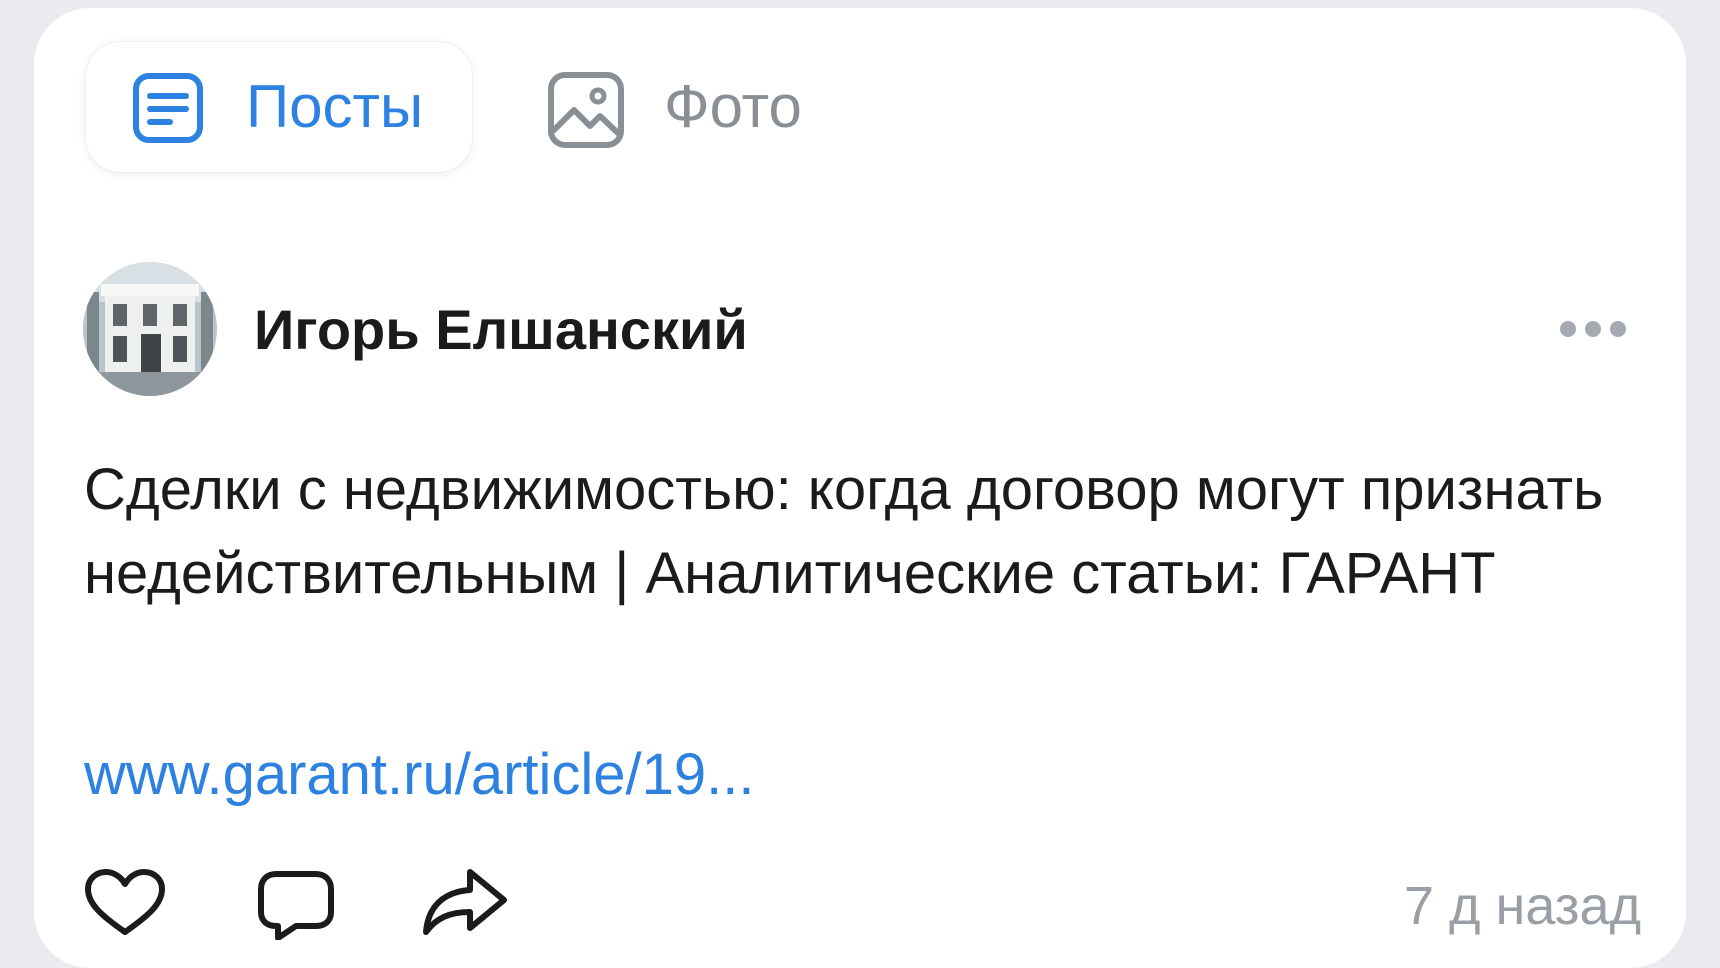 The height and width of the screenshot is (968, 1720). What do you see at coordinates (150, 329) in the screenshot?
I see `avatar` at bounding box center [150, 329].